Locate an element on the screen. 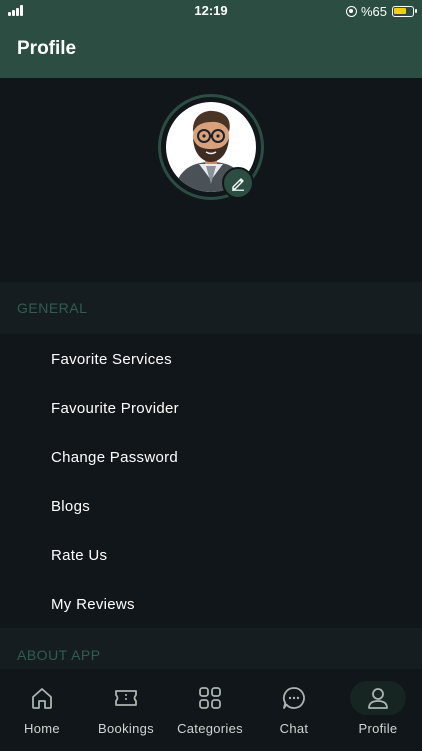 The width and height of the screenshot is (422, 751). grid-icon is located at coordinates (210, 698).